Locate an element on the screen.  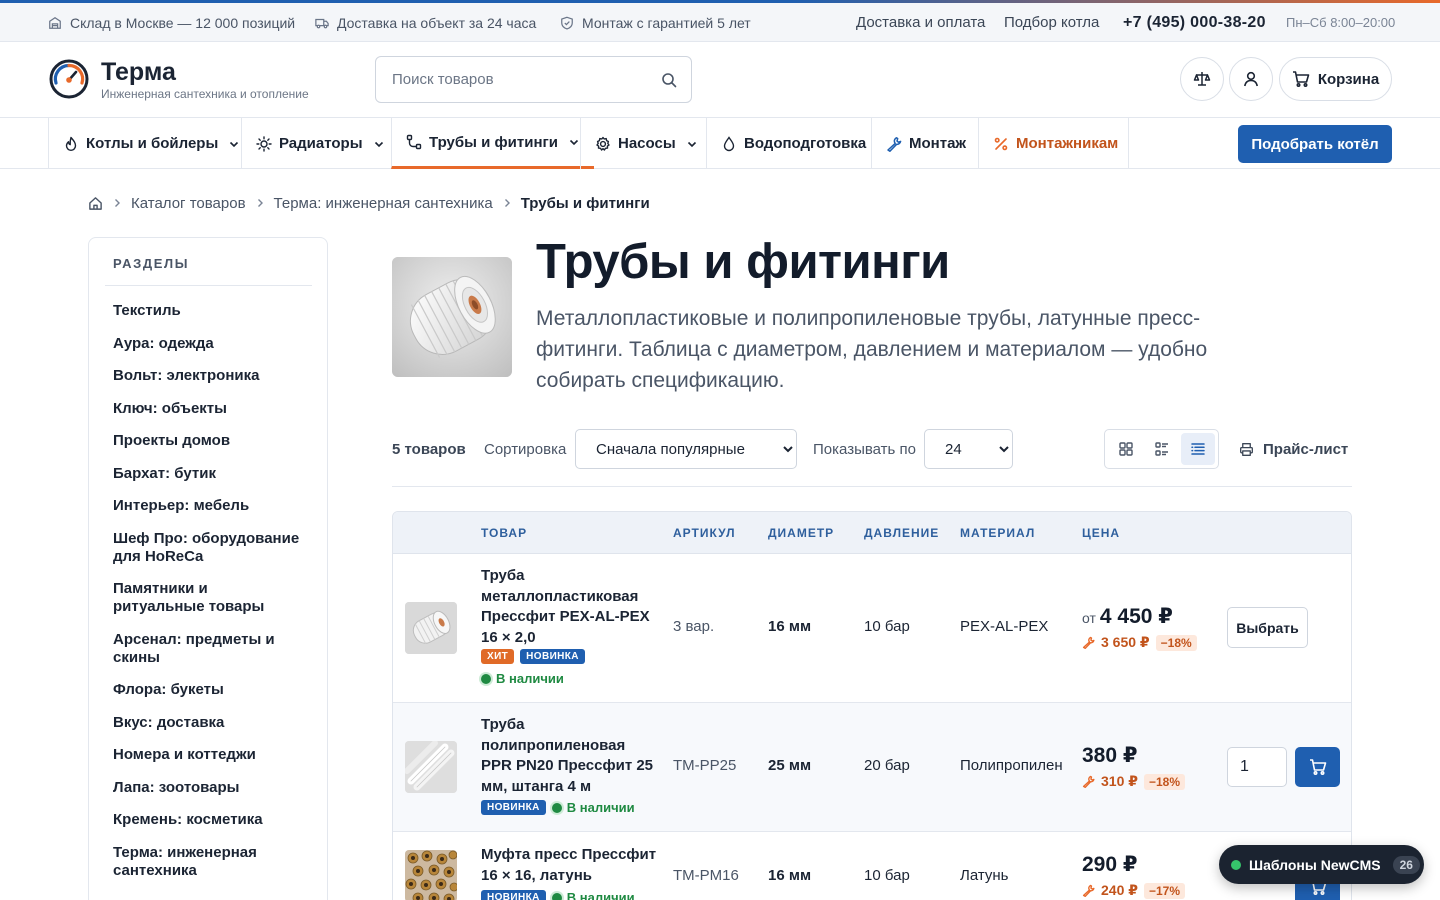
widget-count: 26 is located at coordinates (1406, 864).